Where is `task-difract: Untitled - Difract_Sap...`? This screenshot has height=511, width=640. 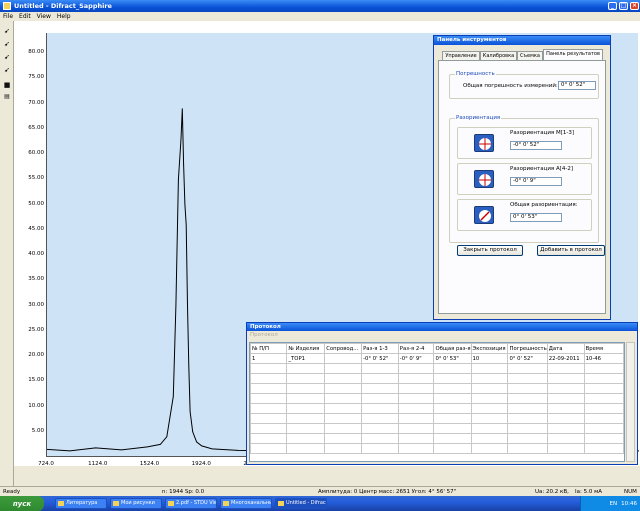 task-difract: Untitled - Difract_Sap... is located at coordinates (301, 503).